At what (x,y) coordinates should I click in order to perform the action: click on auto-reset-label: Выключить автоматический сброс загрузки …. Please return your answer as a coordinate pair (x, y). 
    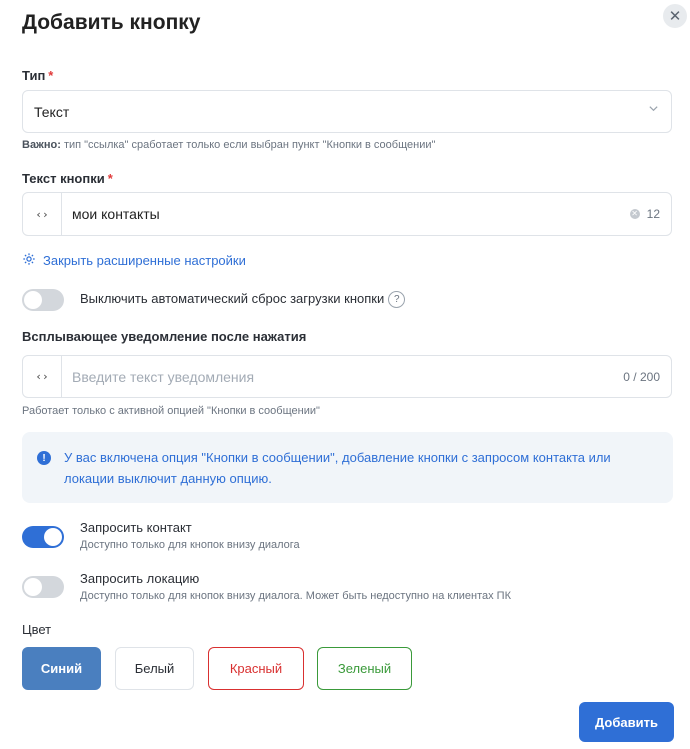
    Looking at the image, I should click on (243, 300).